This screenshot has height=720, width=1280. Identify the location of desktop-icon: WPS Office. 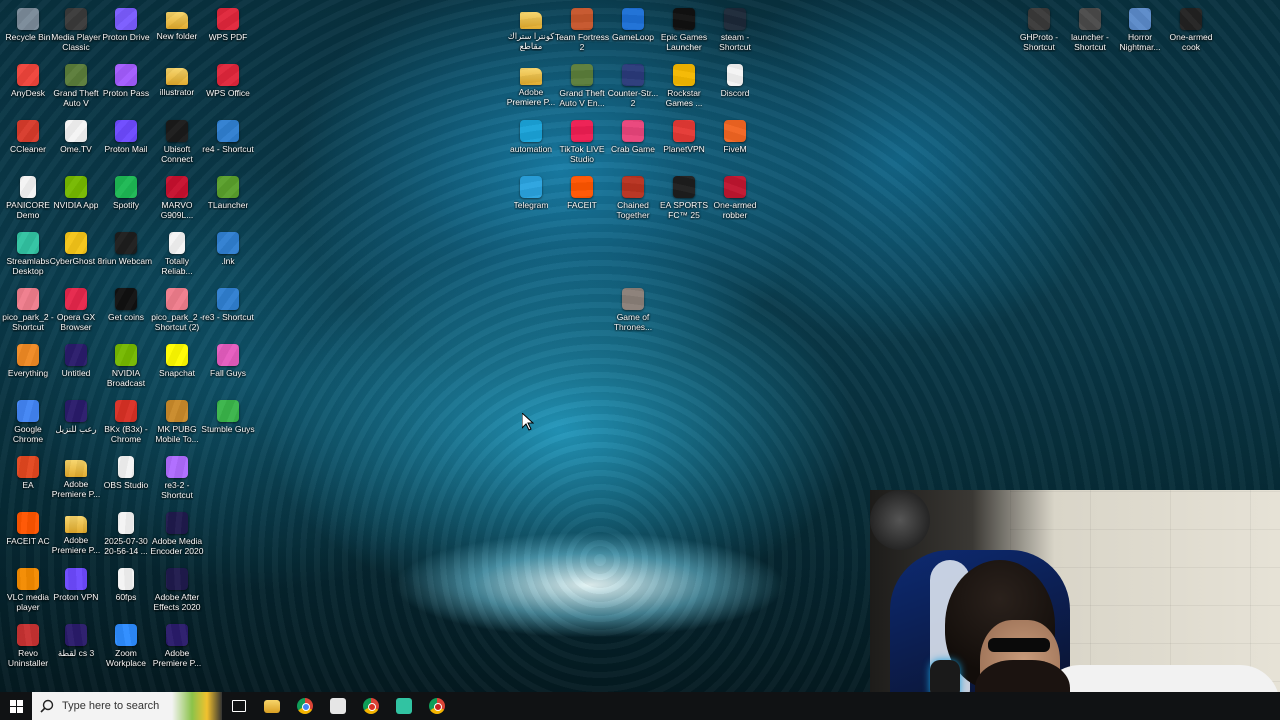
(228, 87).